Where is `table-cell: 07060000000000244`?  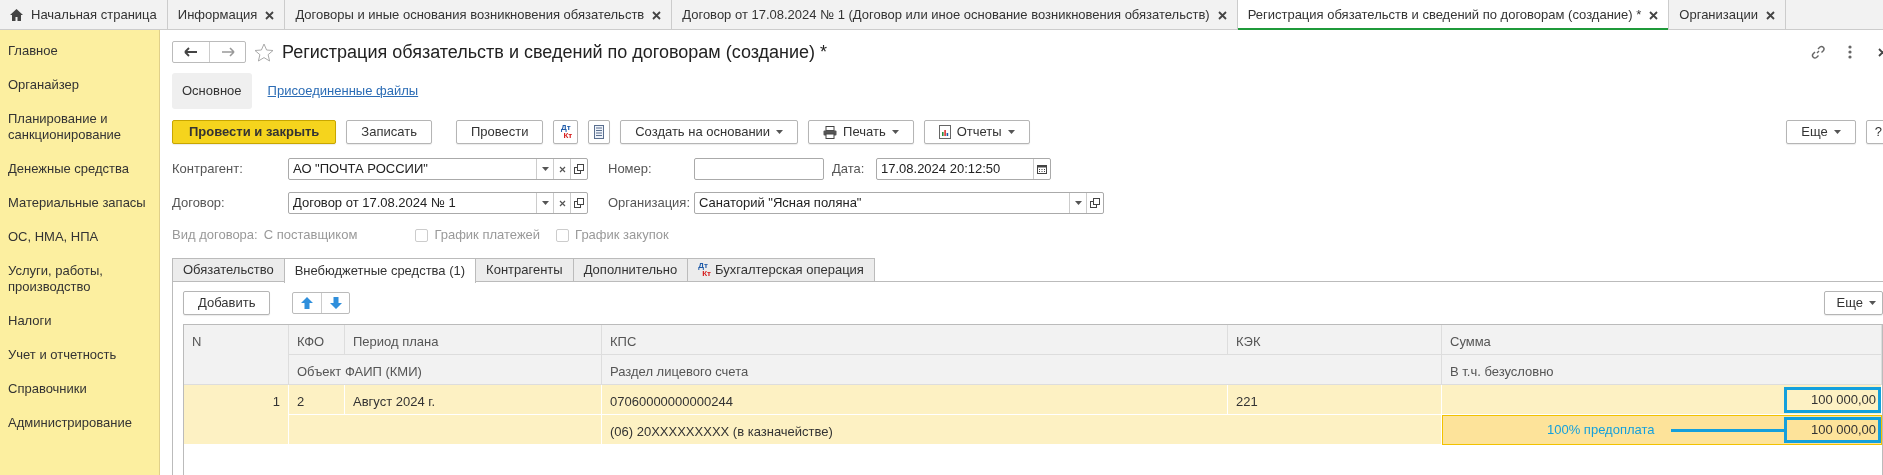
table-cell: 07060000000000244 is located at coordinates (915, 400).